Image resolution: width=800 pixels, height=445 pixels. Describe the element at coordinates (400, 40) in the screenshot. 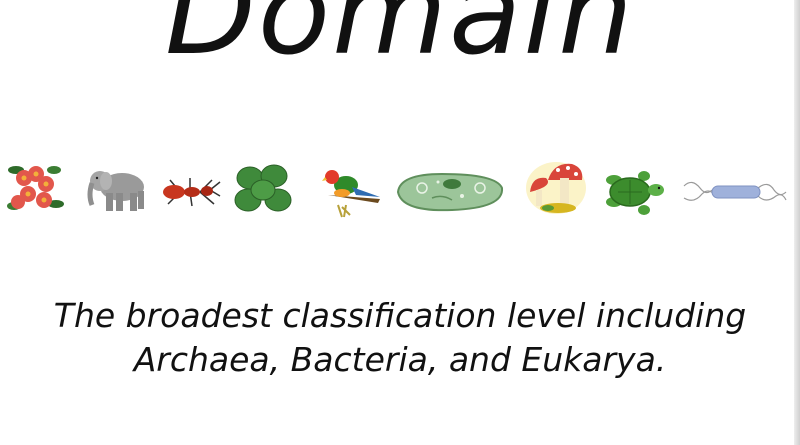

I see `slide-title: Domain` at that location.